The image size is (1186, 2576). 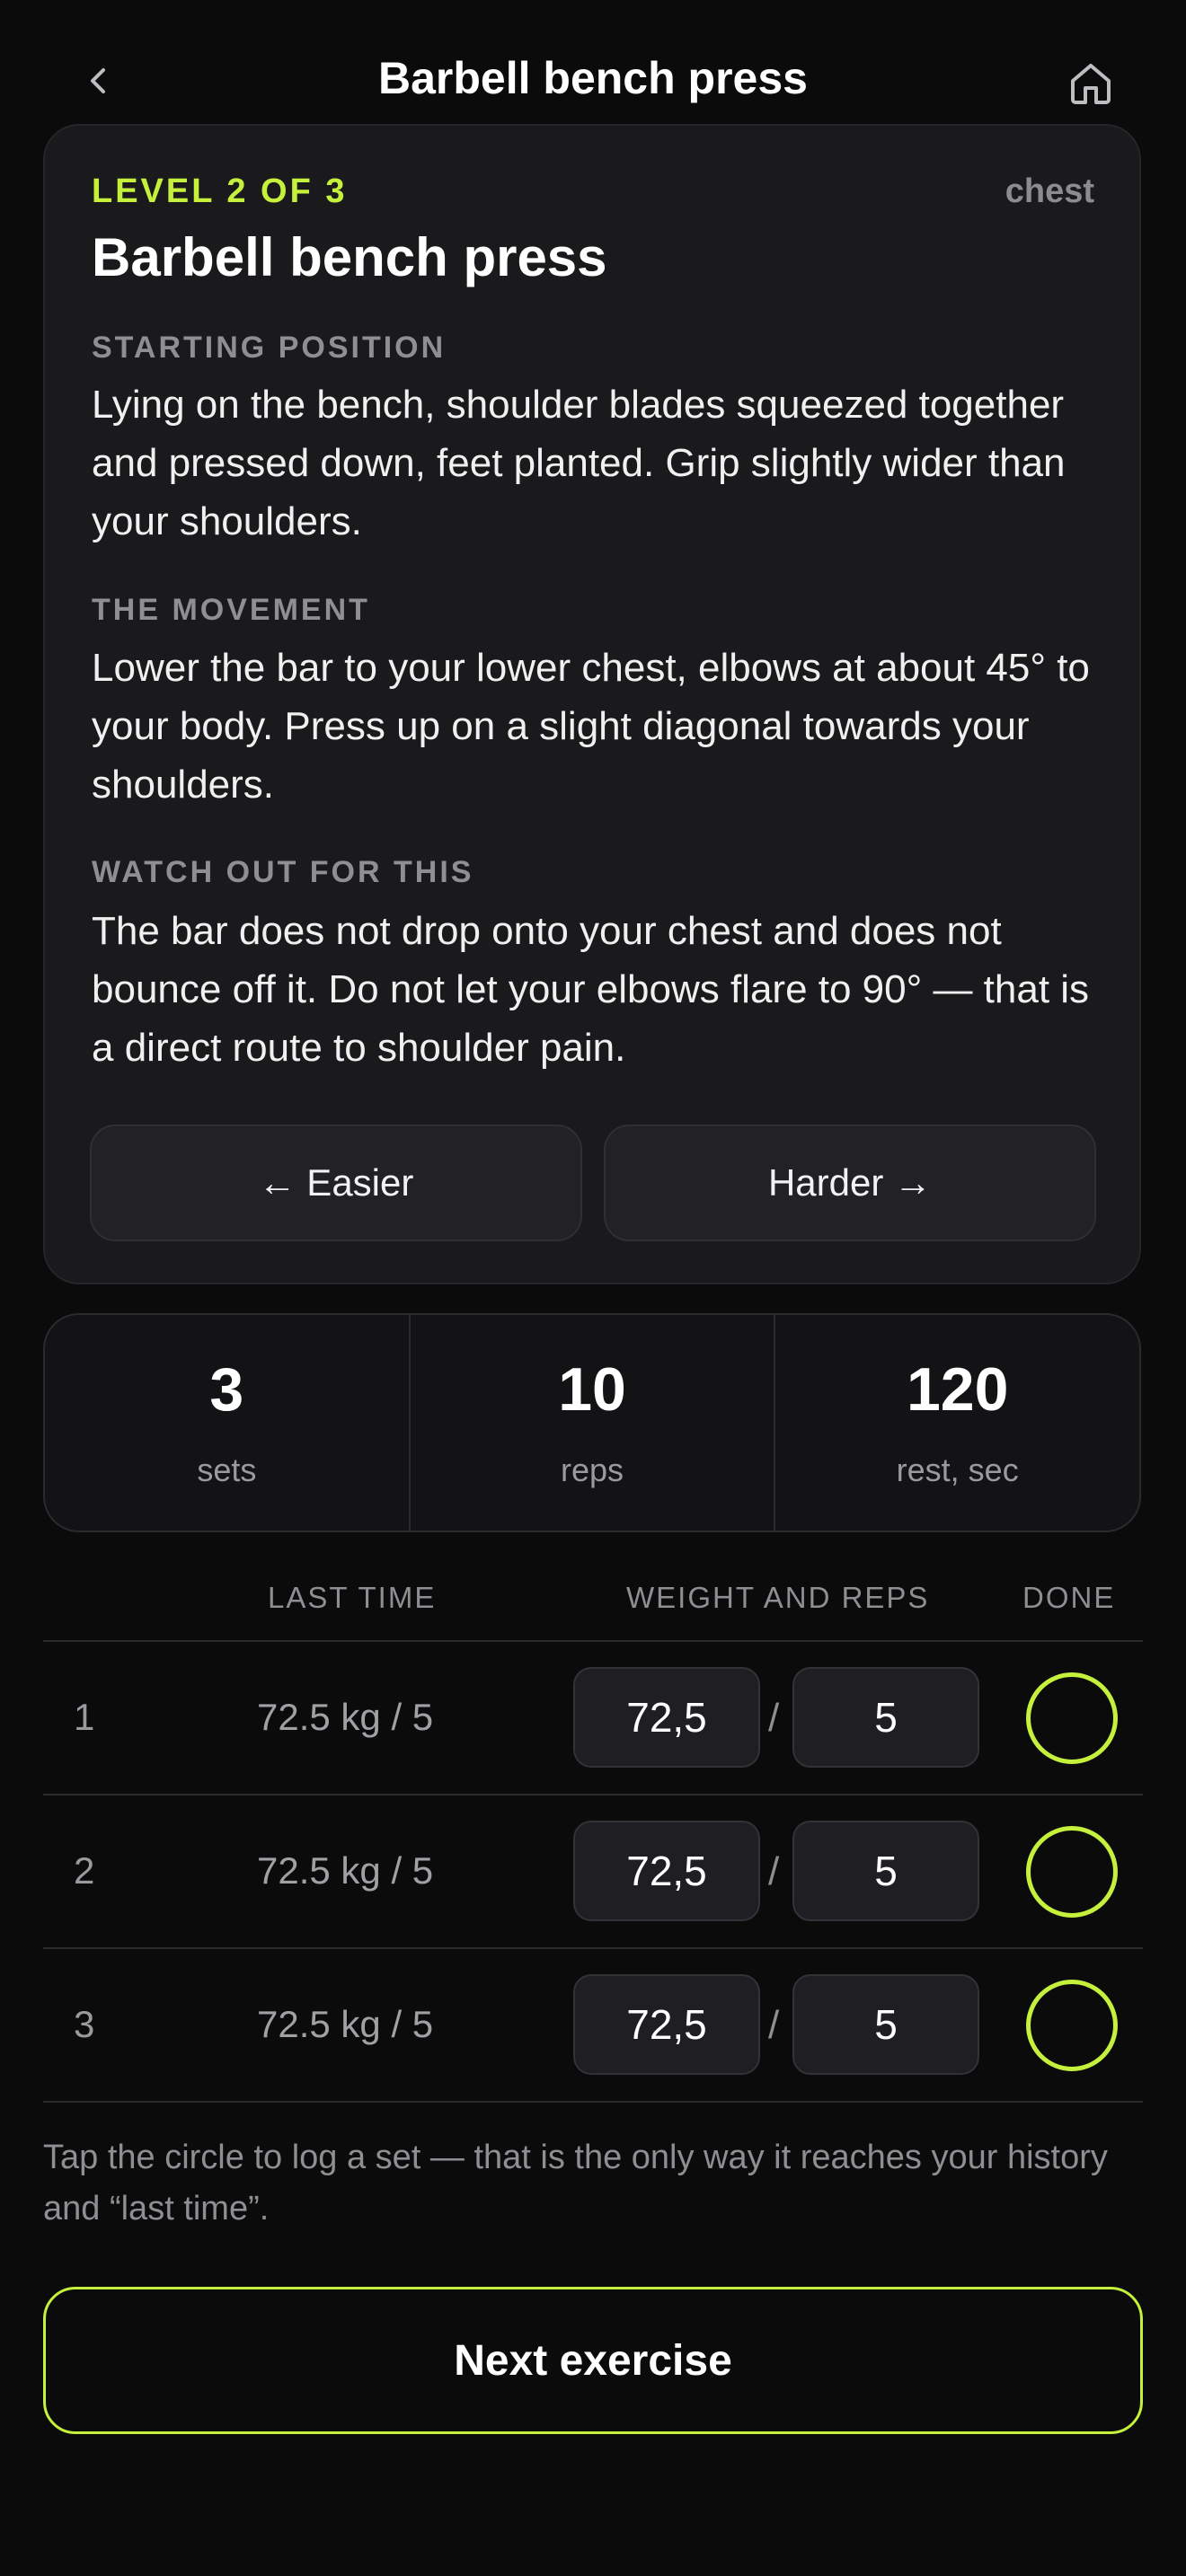 I want to click on section-heading-watch-out: WATCH OUT FOR THIS, so click(x=283, y=872).